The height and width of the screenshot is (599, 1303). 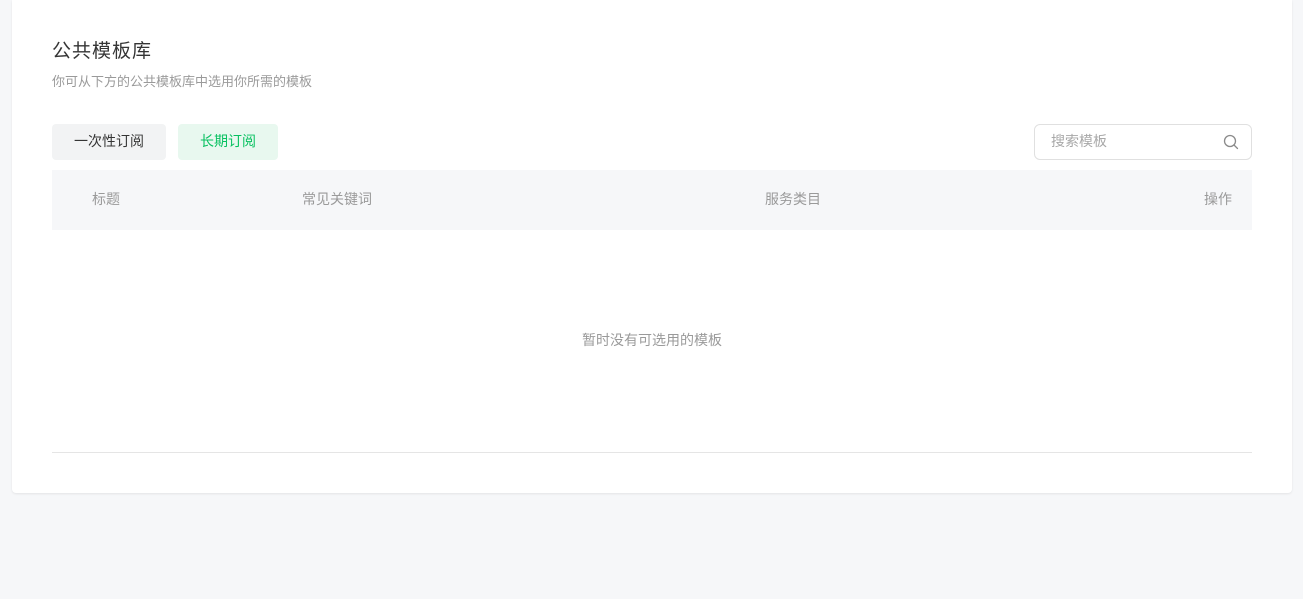 I want to click on column-header-category: 服务类目, so click(x=793, y=200).